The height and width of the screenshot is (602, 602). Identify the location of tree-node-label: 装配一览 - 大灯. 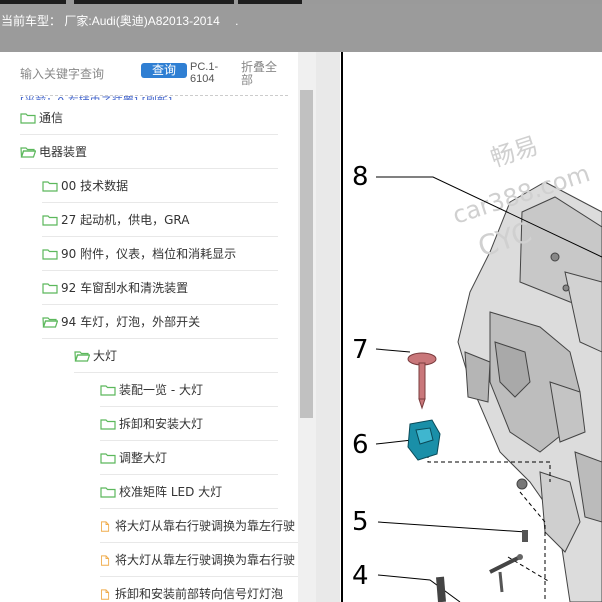
(161, 390).